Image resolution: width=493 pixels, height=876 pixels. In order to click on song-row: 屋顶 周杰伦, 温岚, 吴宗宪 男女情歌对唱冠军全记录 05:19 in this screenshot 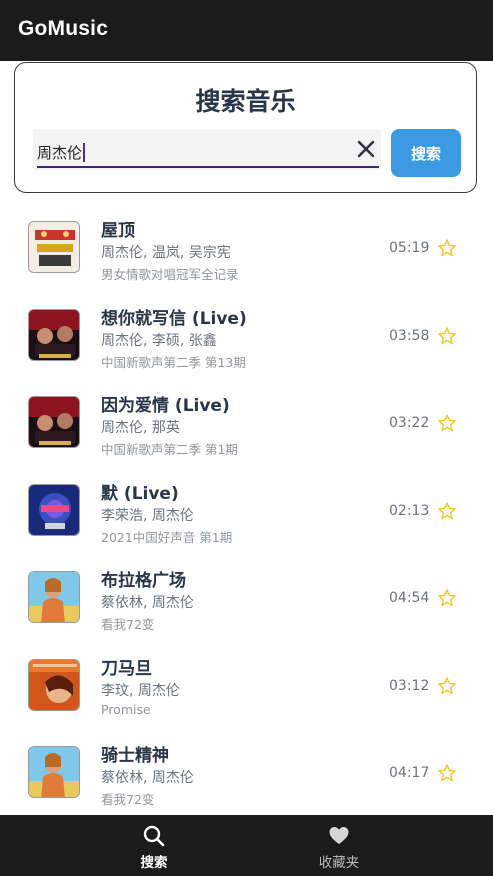, I will do `click(246, 244)`.